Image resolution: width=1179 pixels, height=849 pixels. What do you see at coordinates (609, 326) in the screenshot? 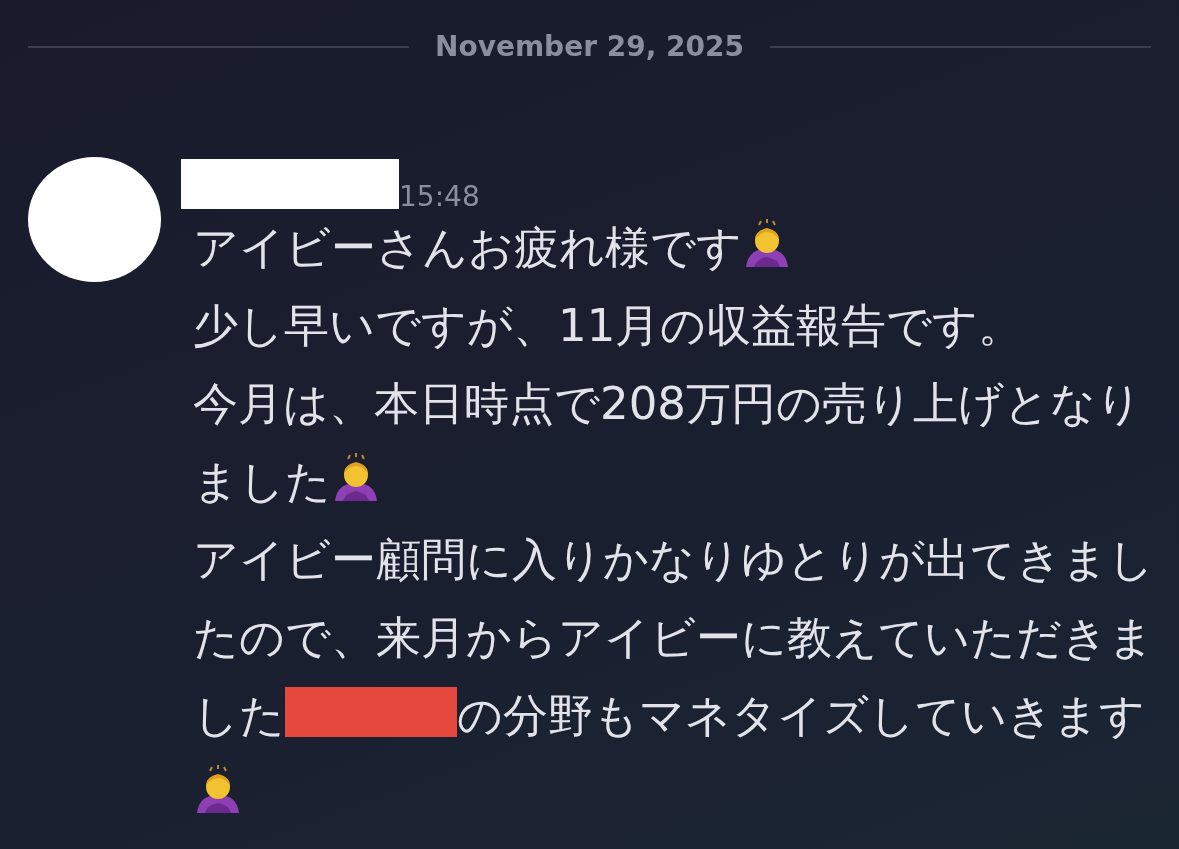
I see `message-text: 少し早いですが、11月の収益報告です。` at bounding box center [609, 326].